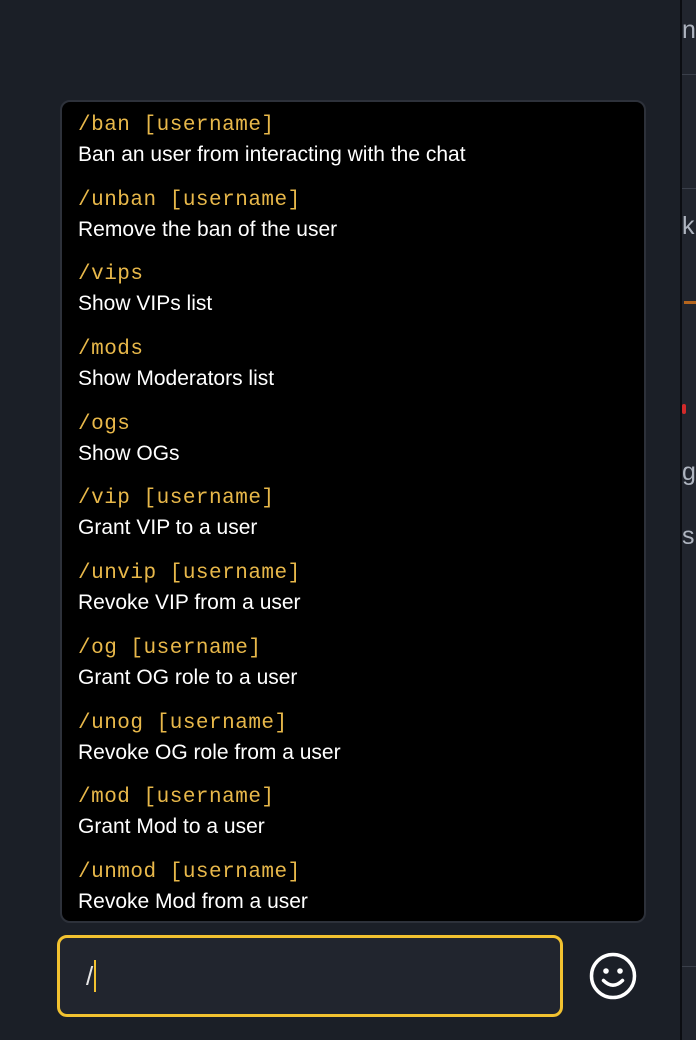 The height and width of the screenshot is (1040, 696). I want to click on chat-input-value: /, so click(90, 975).